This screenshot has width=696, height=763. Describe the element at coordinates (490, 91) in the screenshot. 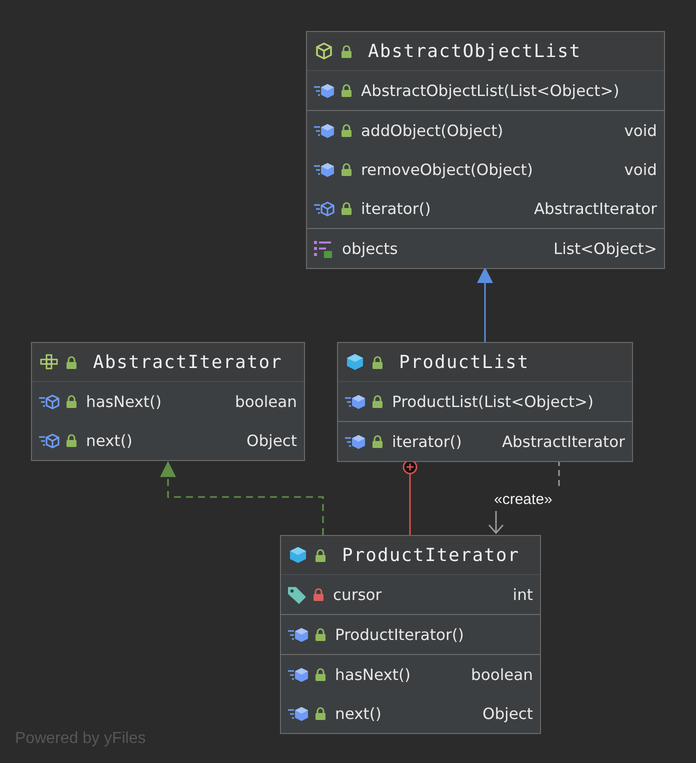

I see `member-name: AbstractObjectList(List<Object>)` at that location.